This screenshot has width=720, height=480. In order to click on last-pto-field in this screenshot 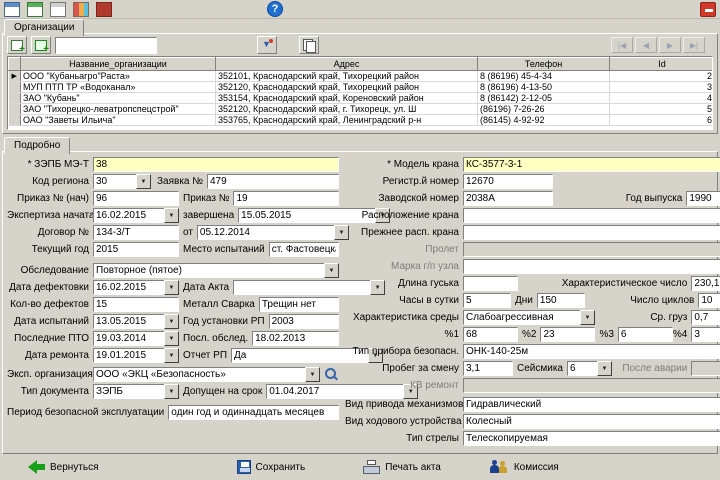, I will do `click(128, 338)`.